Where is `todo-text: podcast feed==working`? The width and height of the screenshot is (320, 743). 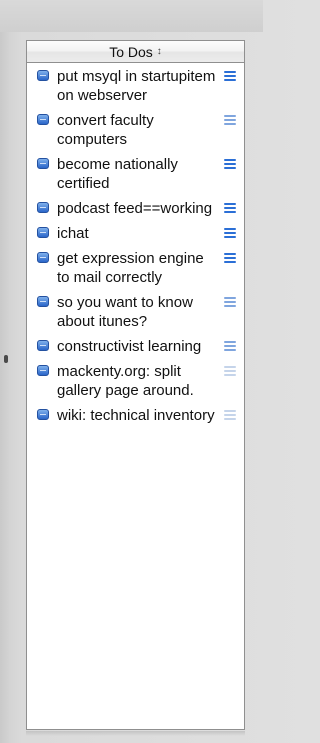 todo-text: podcast feed==working is located at coordinates (135, 208).